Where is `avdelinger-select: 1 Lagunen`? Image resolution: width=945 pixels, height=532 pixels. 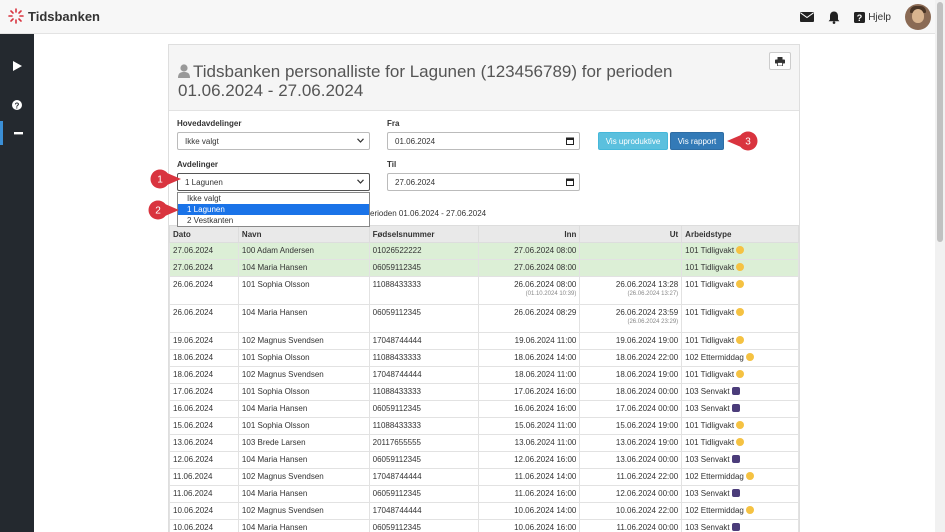
avdelinger-select: 1 Lagunen is located at coordinates (273, 182).